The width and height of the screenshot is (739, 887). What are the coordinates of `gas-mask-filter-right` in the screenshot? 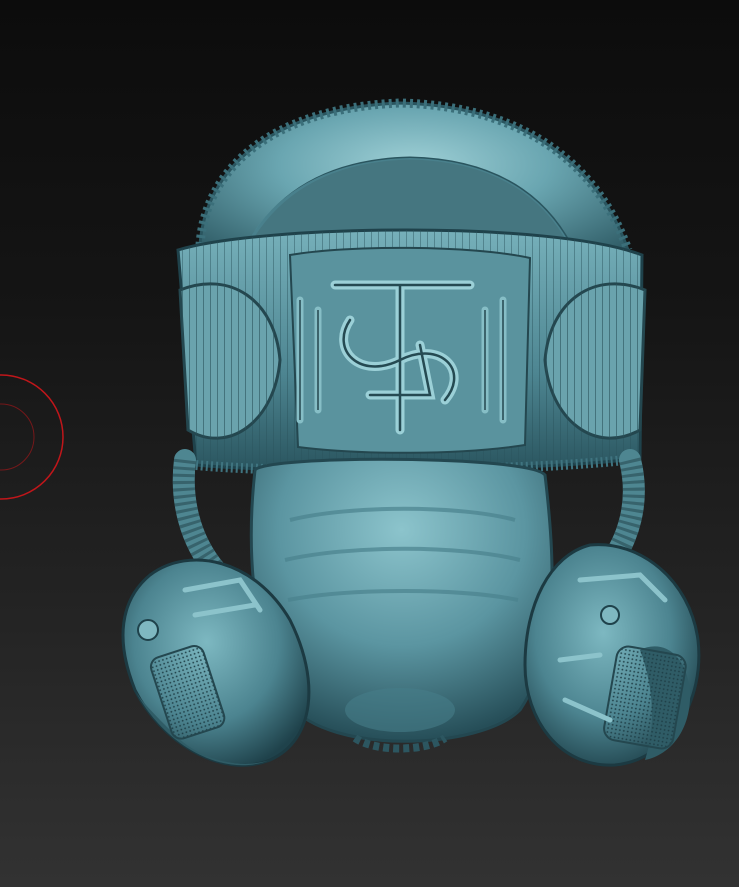 It's located at (612, 655).